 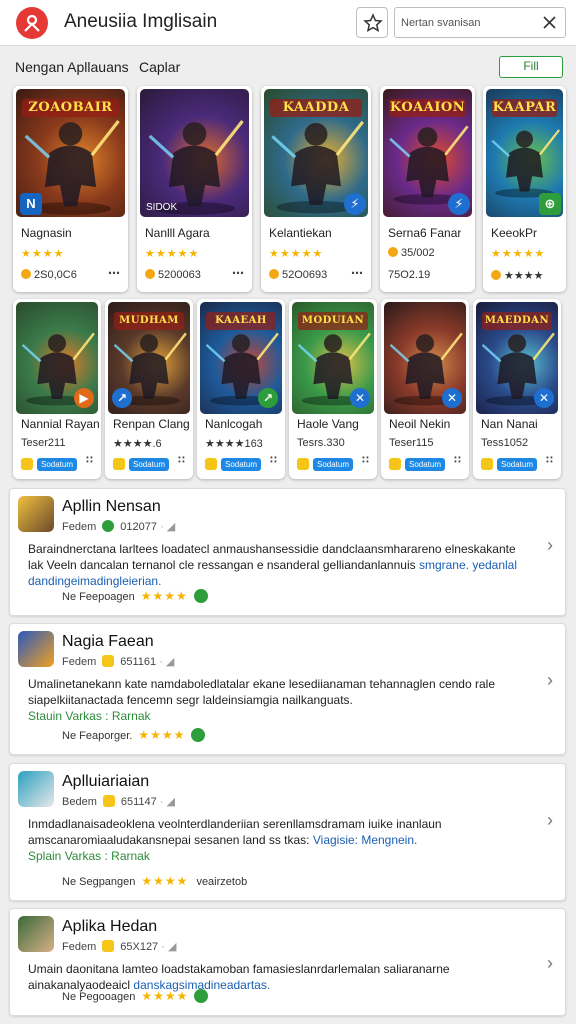 I want to click on app-card: KOAAION⚡Sernа6 Fanar★★★★35/00275O2.19, so click(x=427, y=189).